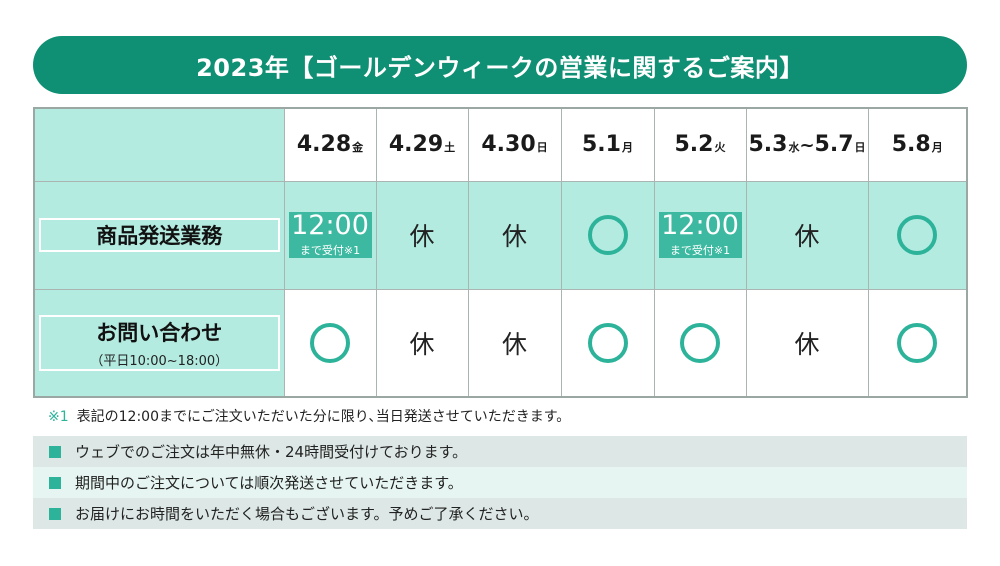 This screenshot has height=566, width=1000. Describe the element at coordinates (807, 144) in the screenshot. I see `date-range-header: 5.3水~5.7日` at that location.